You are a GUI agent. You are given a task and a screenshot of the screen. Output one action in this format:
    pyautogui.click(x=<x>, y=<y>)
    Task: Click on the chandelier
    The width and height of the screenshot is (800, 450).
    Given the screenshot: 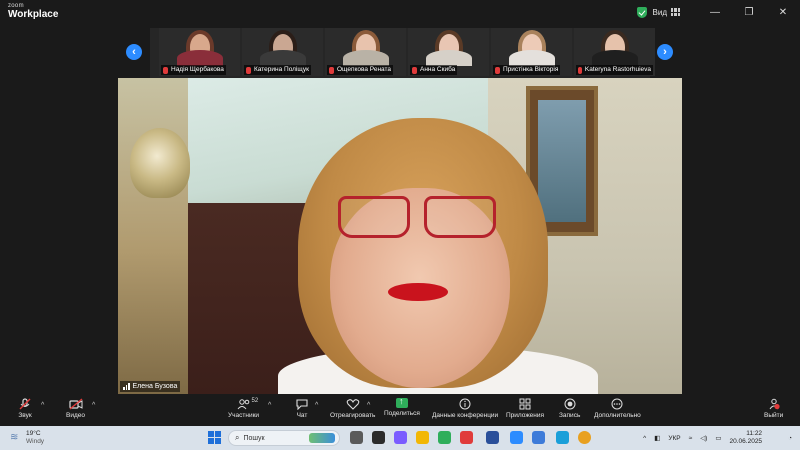 What is the action you would take?
    pyautogui.click(x=160, y=163)
    